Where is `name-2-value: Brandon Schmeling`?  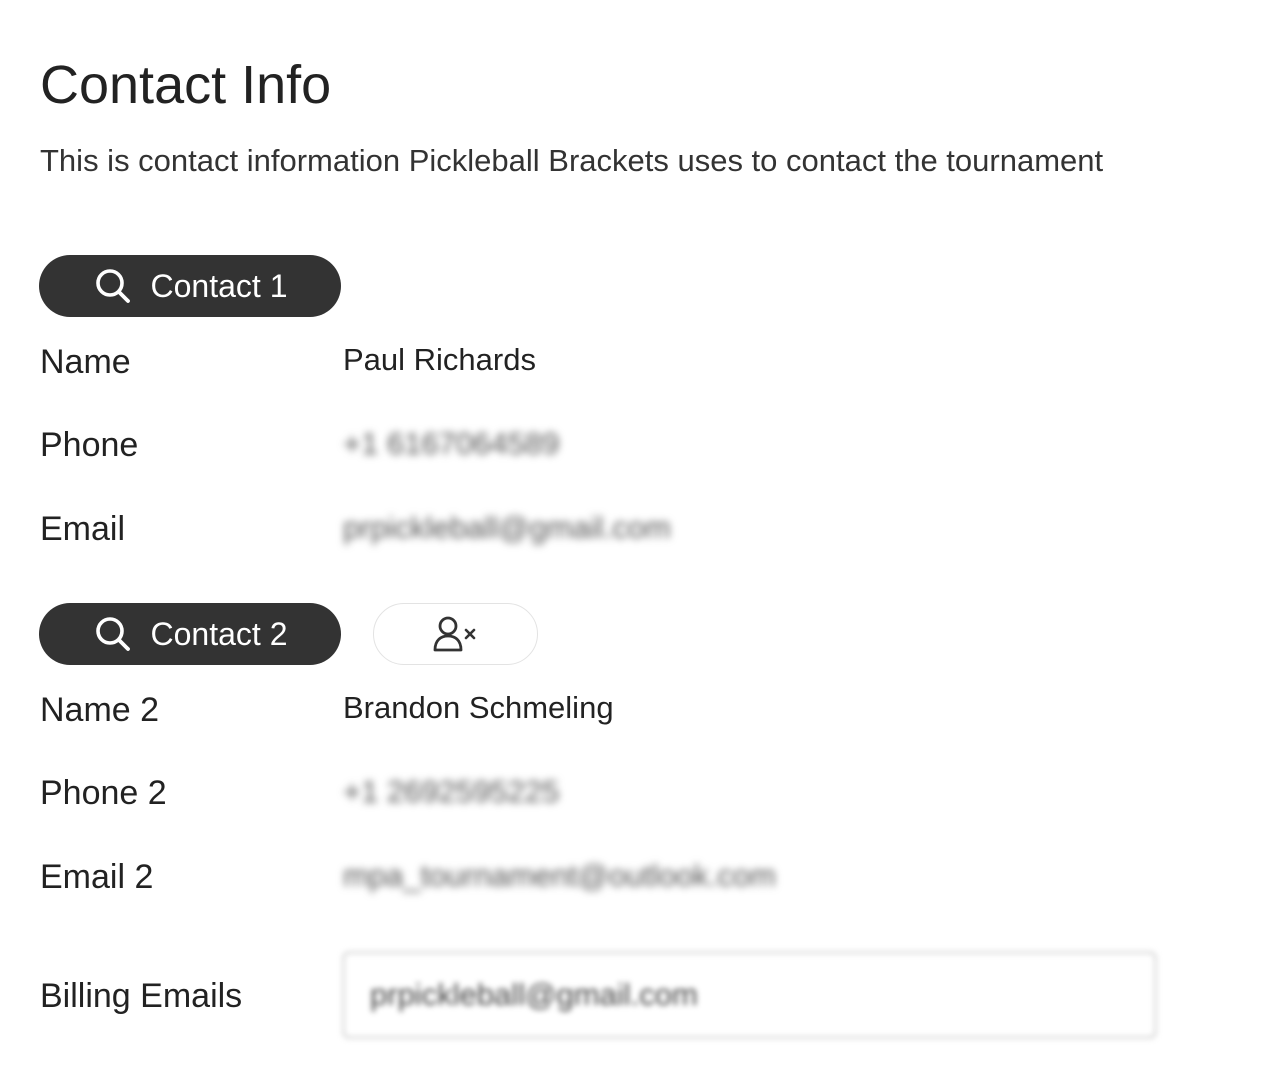
name-2-value: Brandon Schmeling is located at coordinates (478, 707).